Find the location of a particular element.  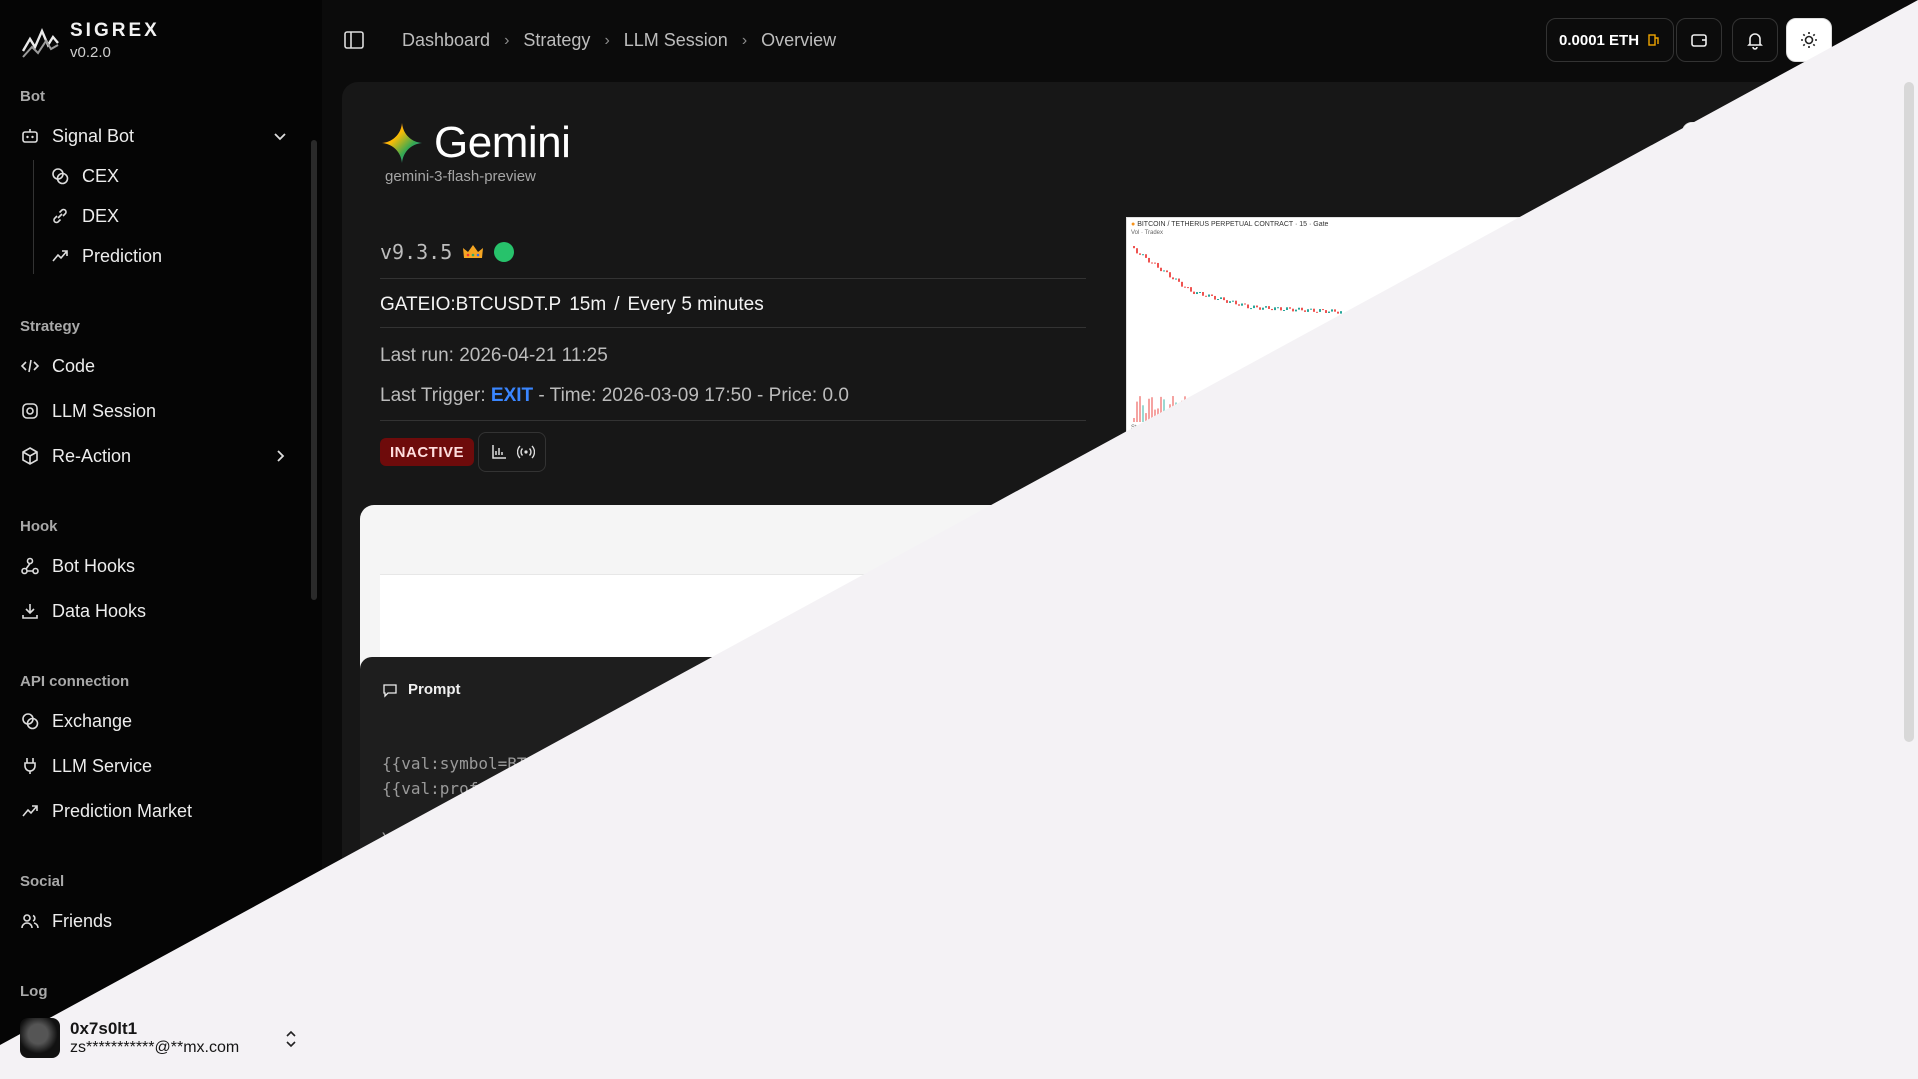

breadcrumb-llm-session: LLM Session is located at coordinates (676, 40).